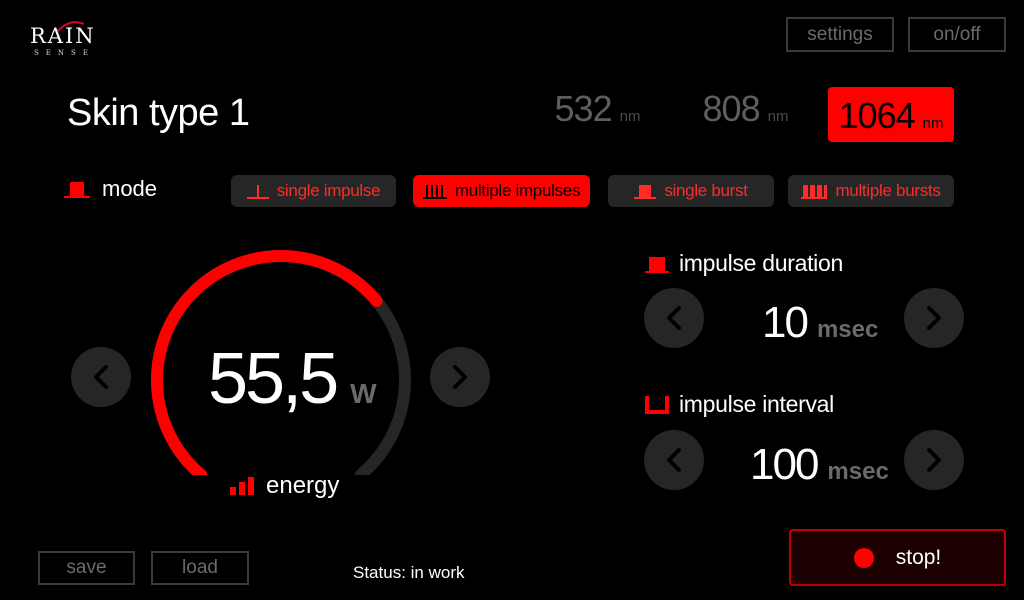 The image size is (1024, 600). I want to click on energy-value-display: 55,5 W, so click(292, 379).